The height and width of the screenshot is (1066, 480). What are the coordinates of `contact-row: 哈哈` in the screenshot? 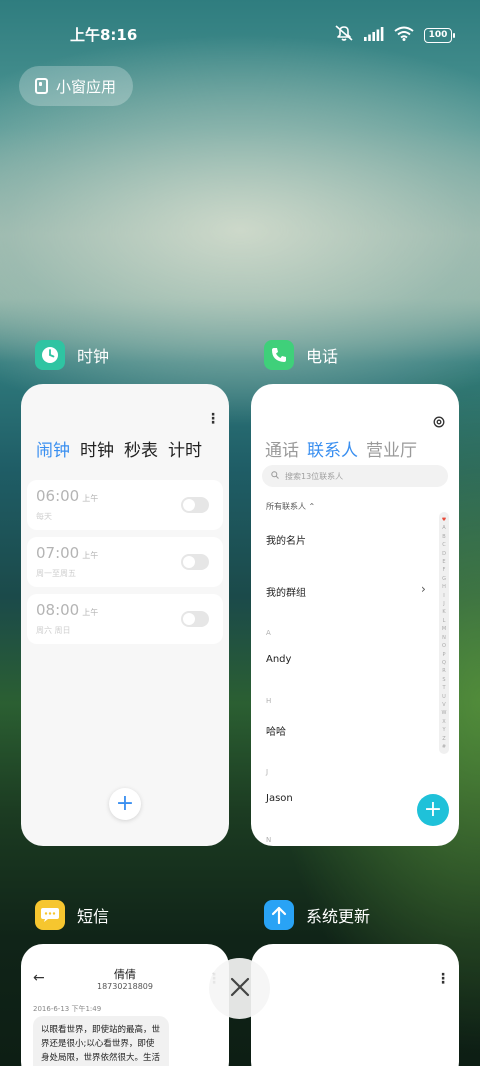 It's located at (276, 730).